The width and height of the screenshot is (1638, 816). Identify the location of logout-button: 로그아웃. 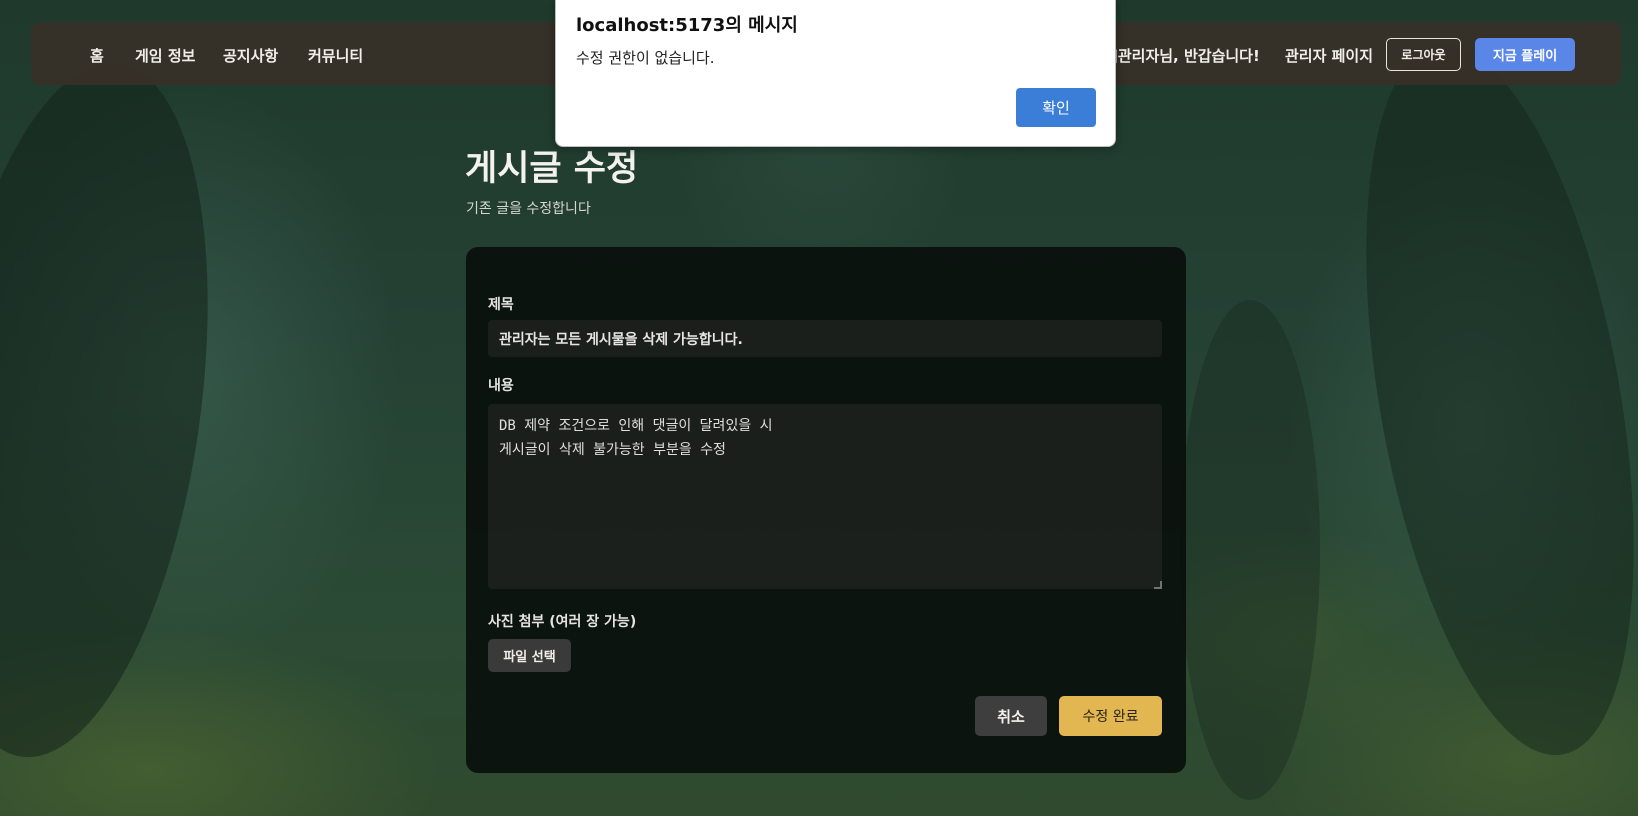
(1423, 54).